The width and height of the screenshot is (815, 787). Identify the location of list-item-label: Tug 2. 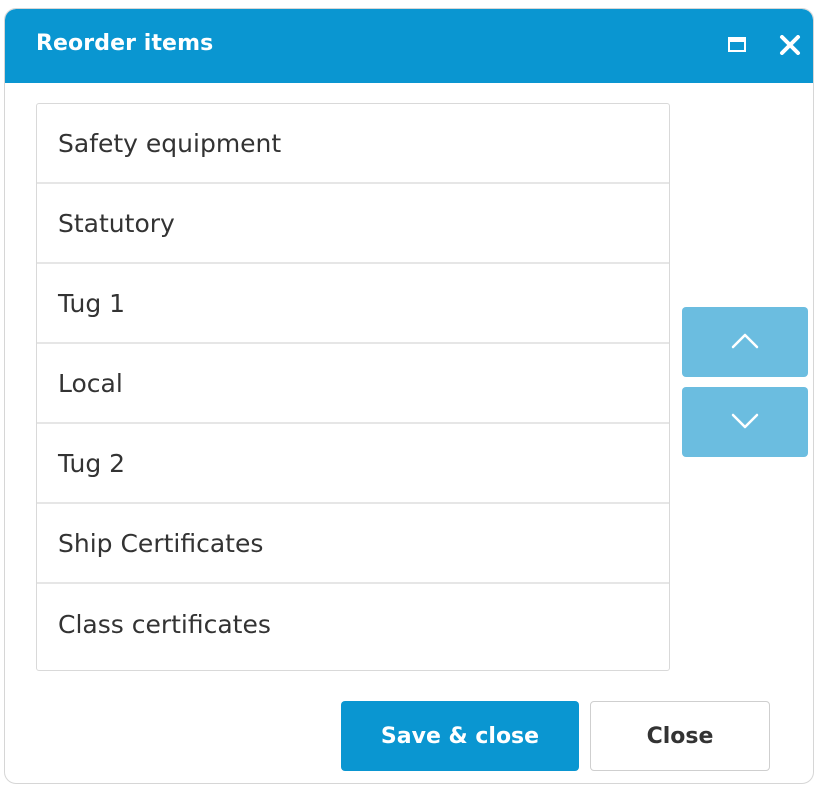
(92, 463).